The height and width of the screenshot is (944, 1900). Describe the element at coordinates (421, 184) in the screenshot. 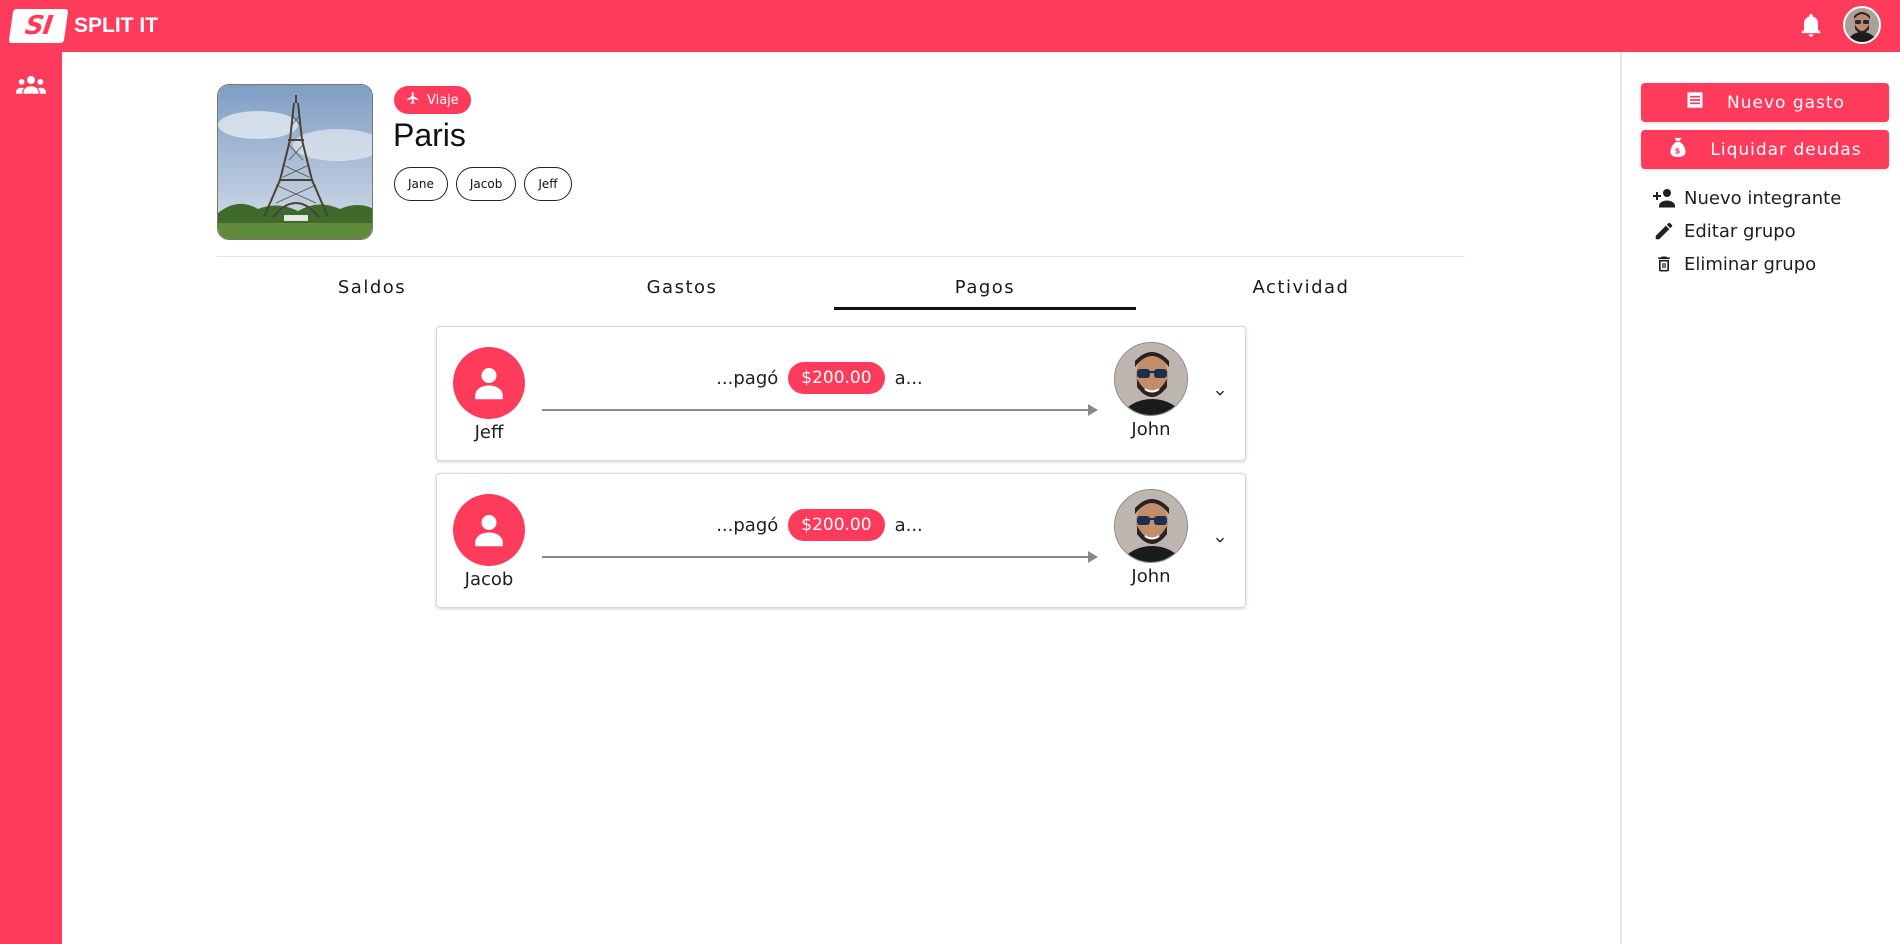

I see `member-chip: Jane` at that location.